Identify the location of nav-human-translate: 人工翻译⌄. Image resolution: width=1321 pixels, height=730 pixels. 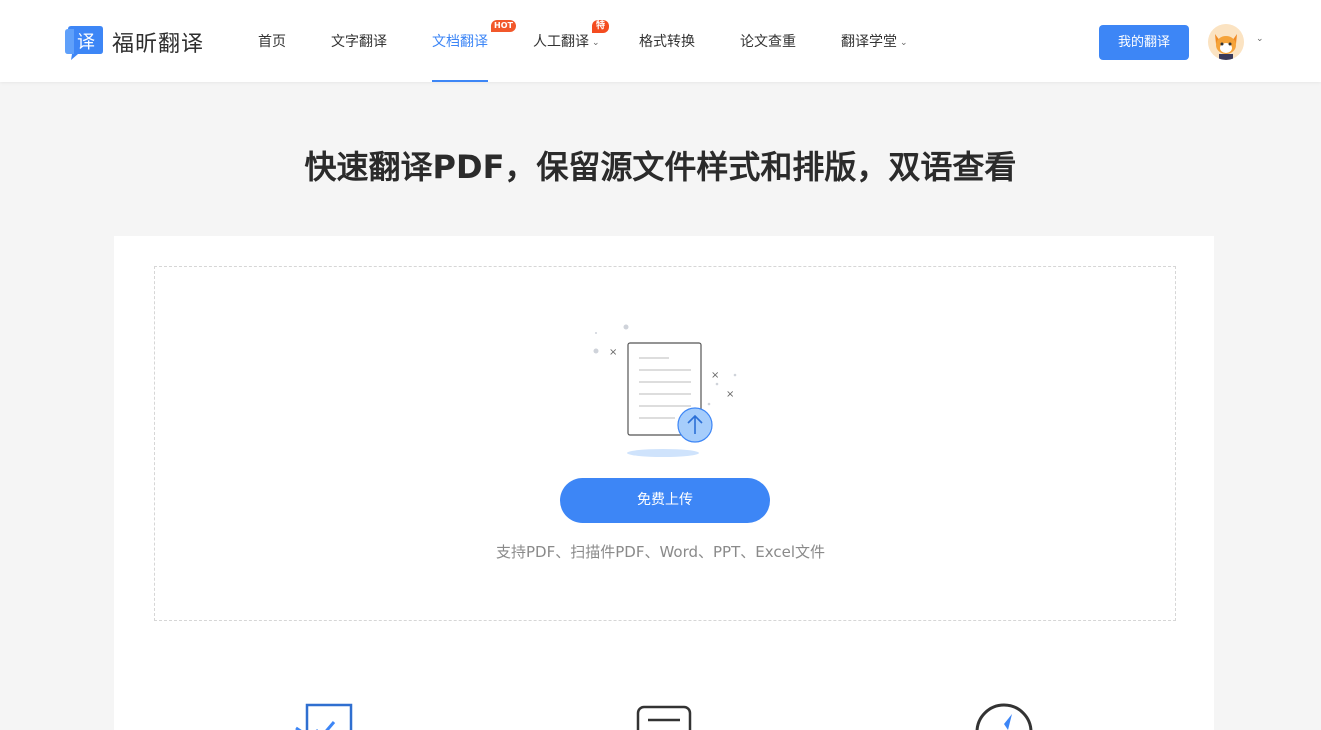
(566, 41).